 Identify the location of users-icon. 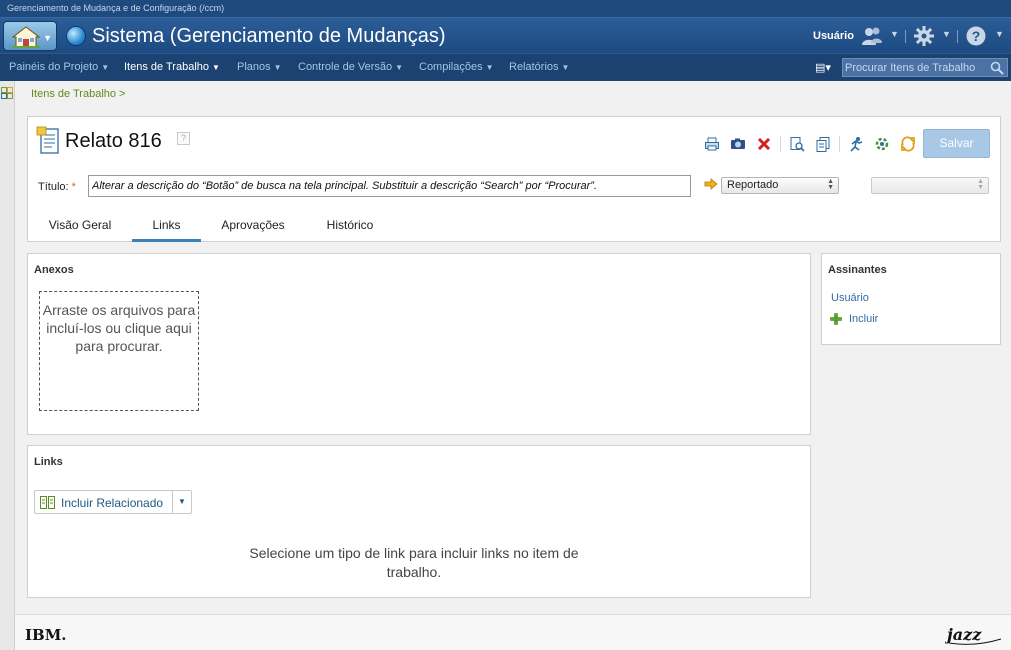
(872, 36).